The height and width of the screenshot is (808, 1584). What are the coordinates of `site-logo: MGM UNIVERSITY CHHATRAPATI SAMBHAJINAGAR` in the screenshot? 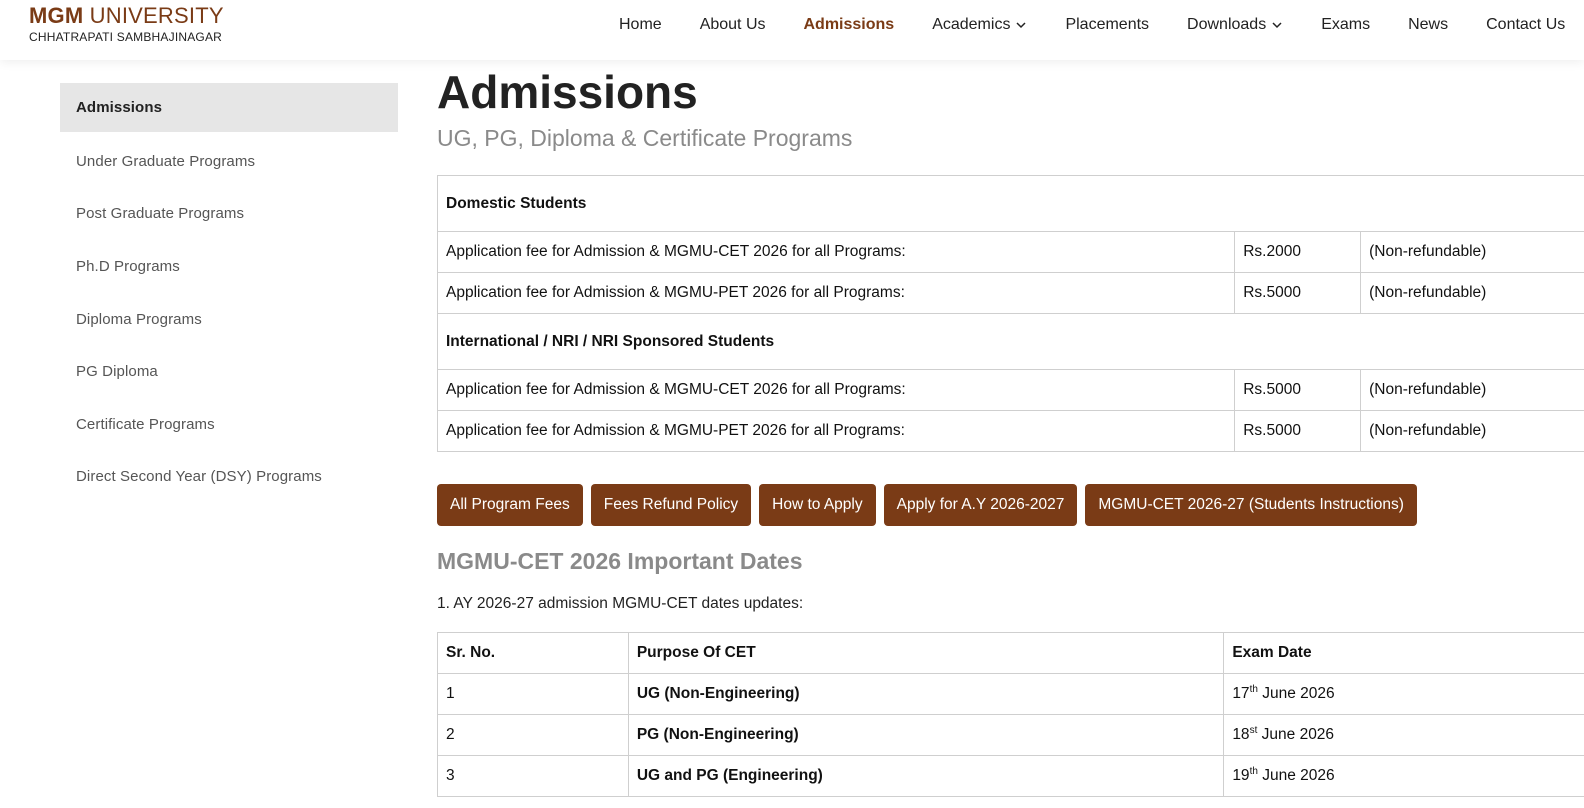 It's located at (126, 24).